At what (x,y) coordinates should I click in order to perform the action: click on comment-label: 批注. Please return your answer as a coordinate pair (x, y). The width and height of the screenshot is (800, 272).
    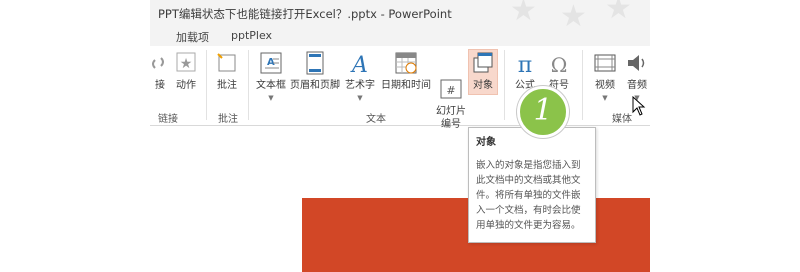
    Looking at the image, I should click on (227, 85).